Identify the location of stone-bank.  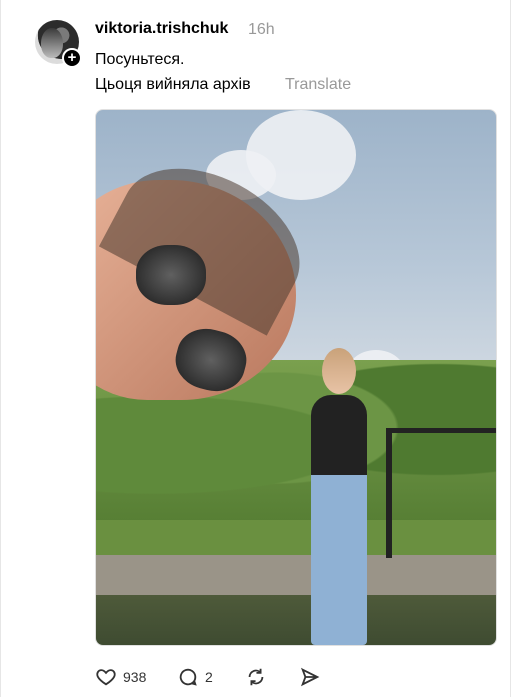
(296, 575).